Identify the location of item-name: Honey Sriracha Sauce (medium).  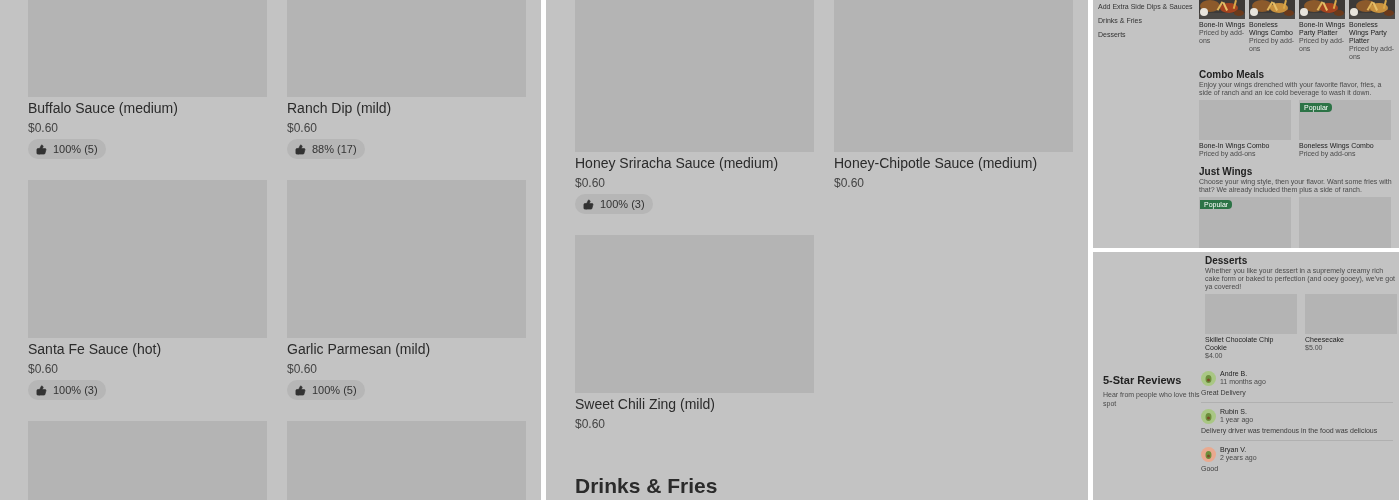
(677, 163).